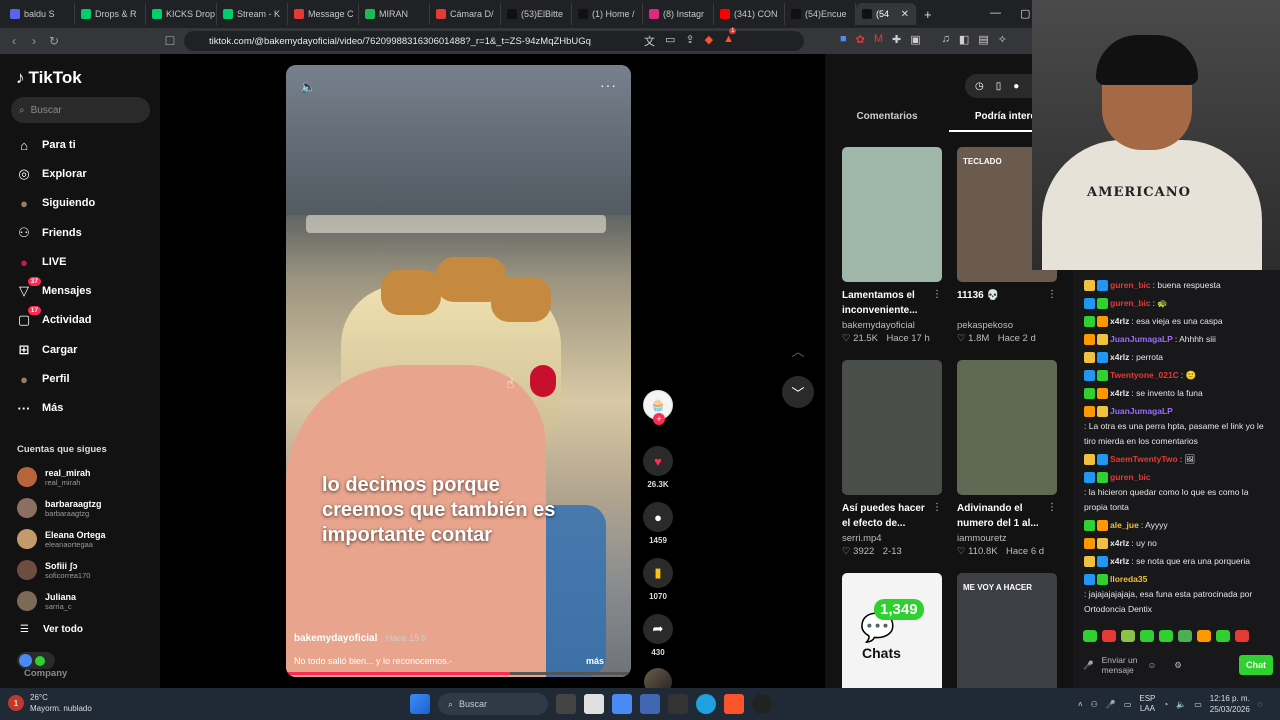  I want to click on battery-icon: ▭, so click(1198, 704).